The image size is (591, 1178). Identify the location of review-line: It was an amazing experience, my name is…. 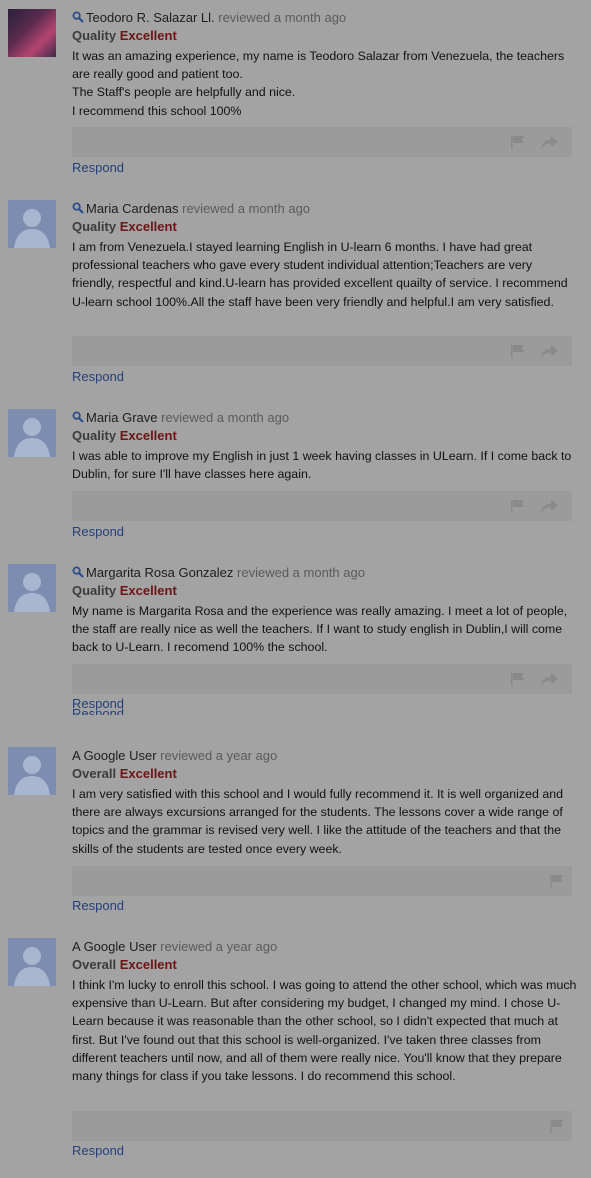
(318, 65).